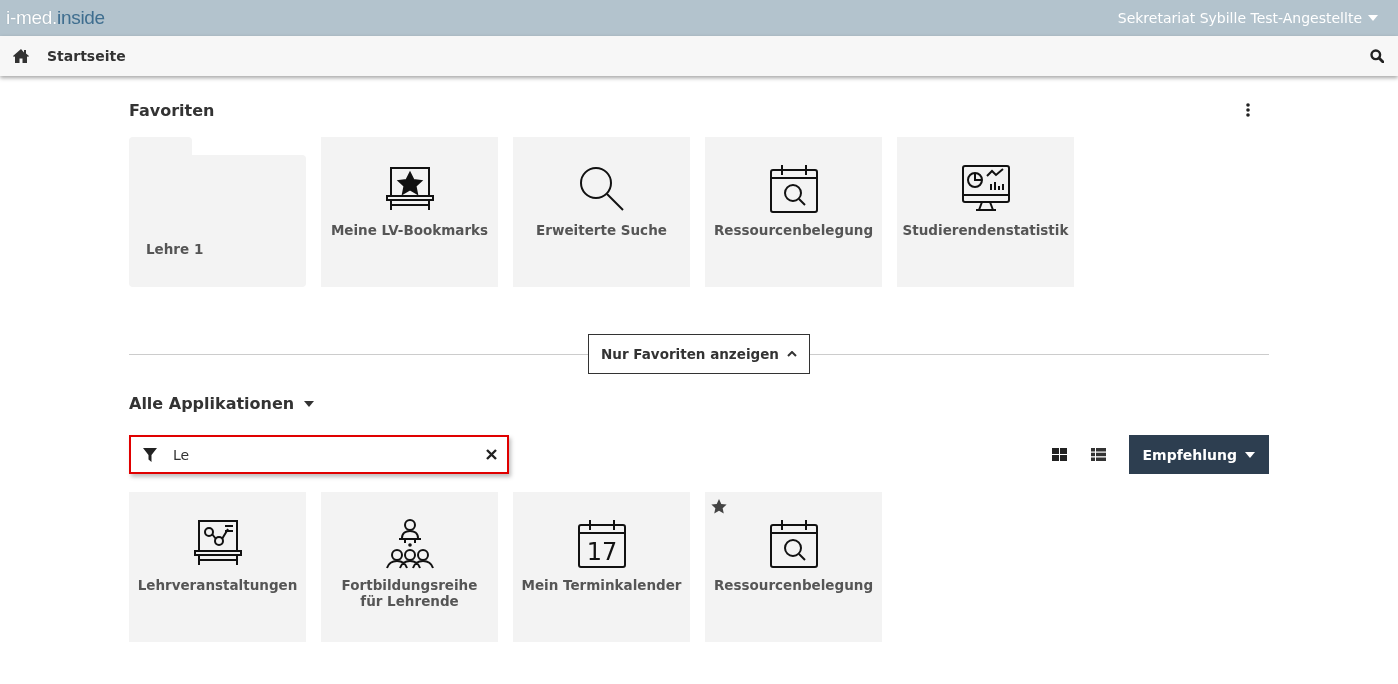  I want to click on app-tile: Lehrveranstaltungen, so click(217, 567).